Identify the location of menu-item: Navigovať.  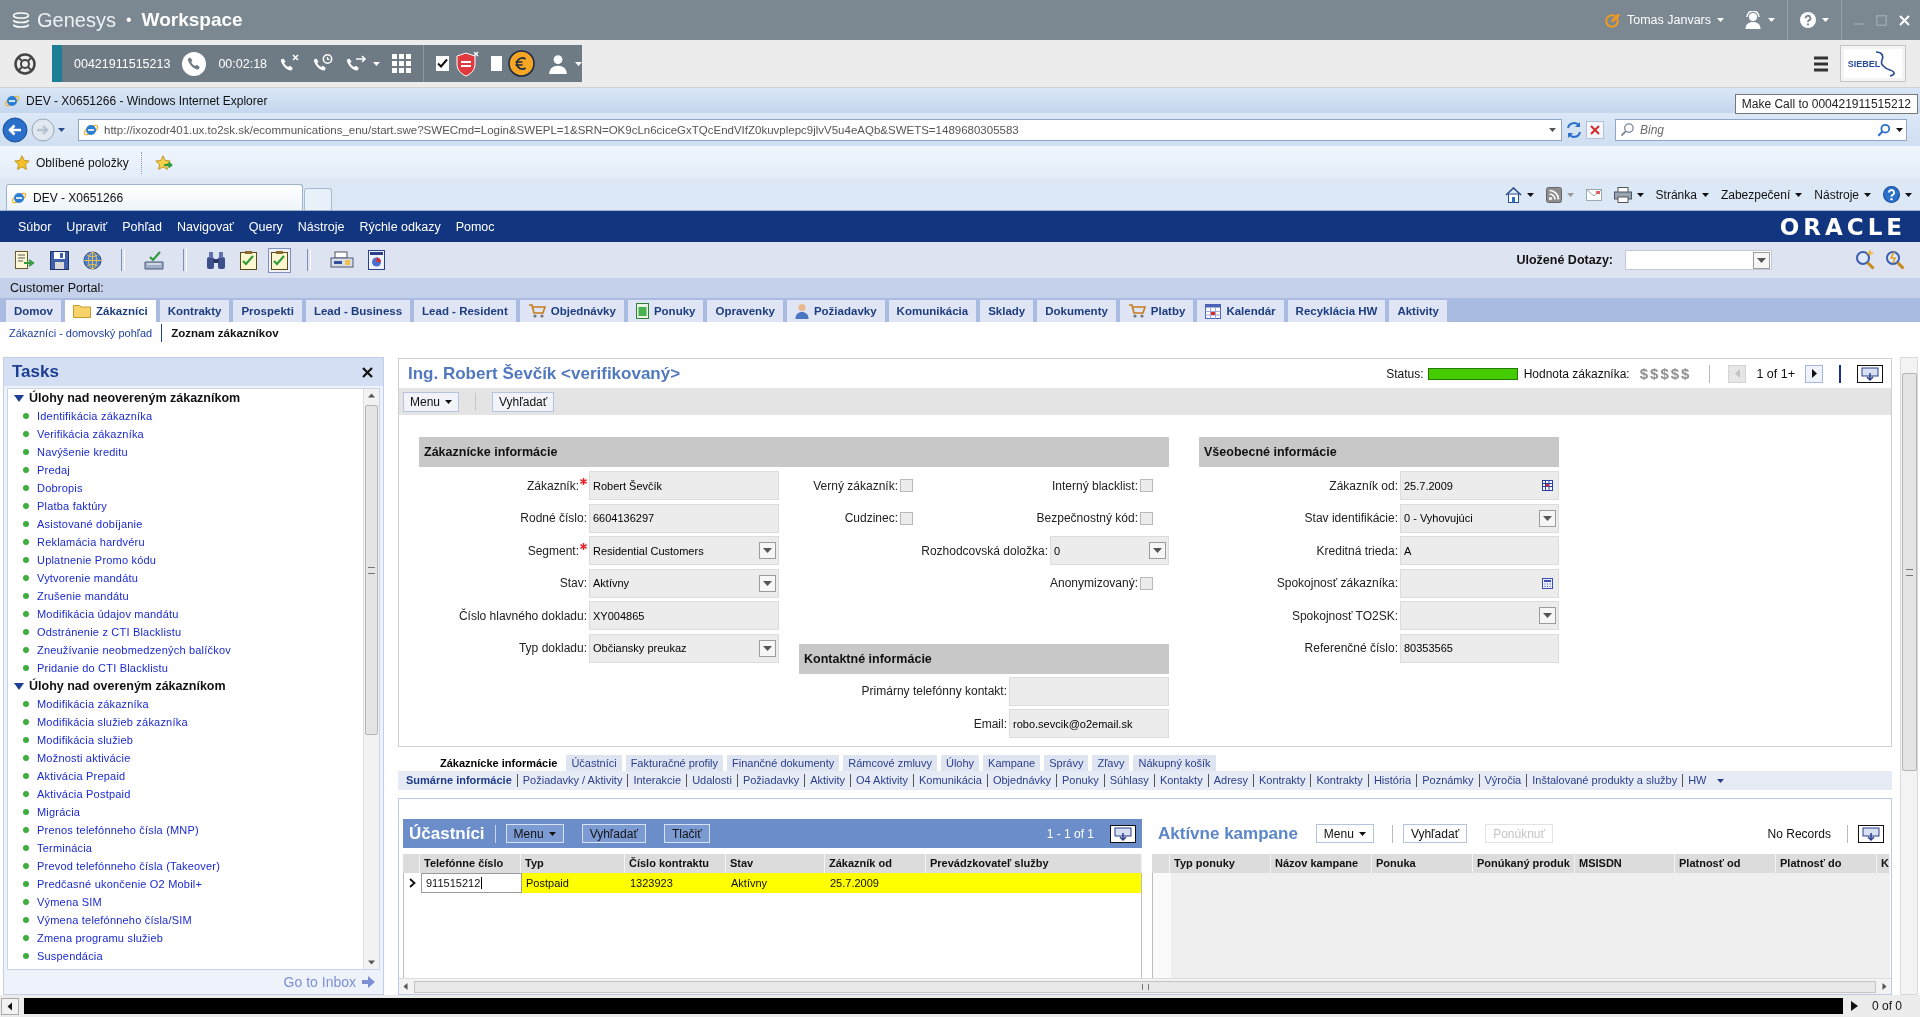
(205, 226).